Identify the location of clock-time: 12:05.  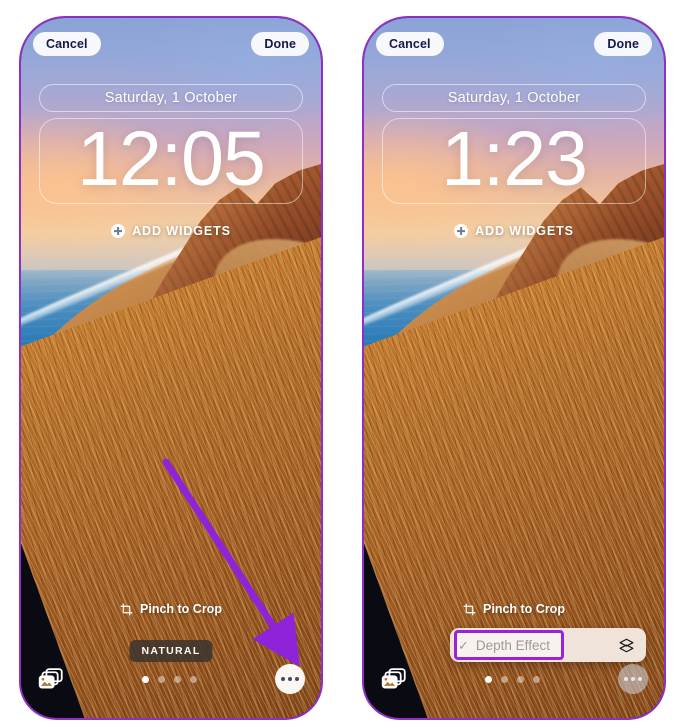
(171, 160).